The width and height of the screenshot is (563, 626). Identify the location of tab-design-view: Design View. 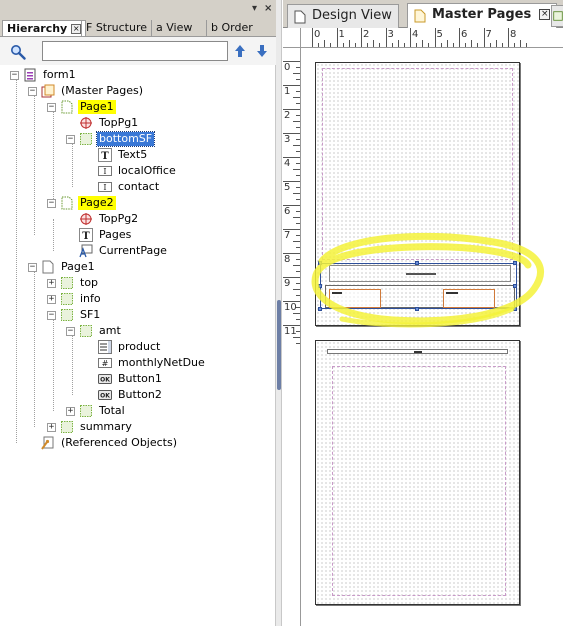
(343, 16).